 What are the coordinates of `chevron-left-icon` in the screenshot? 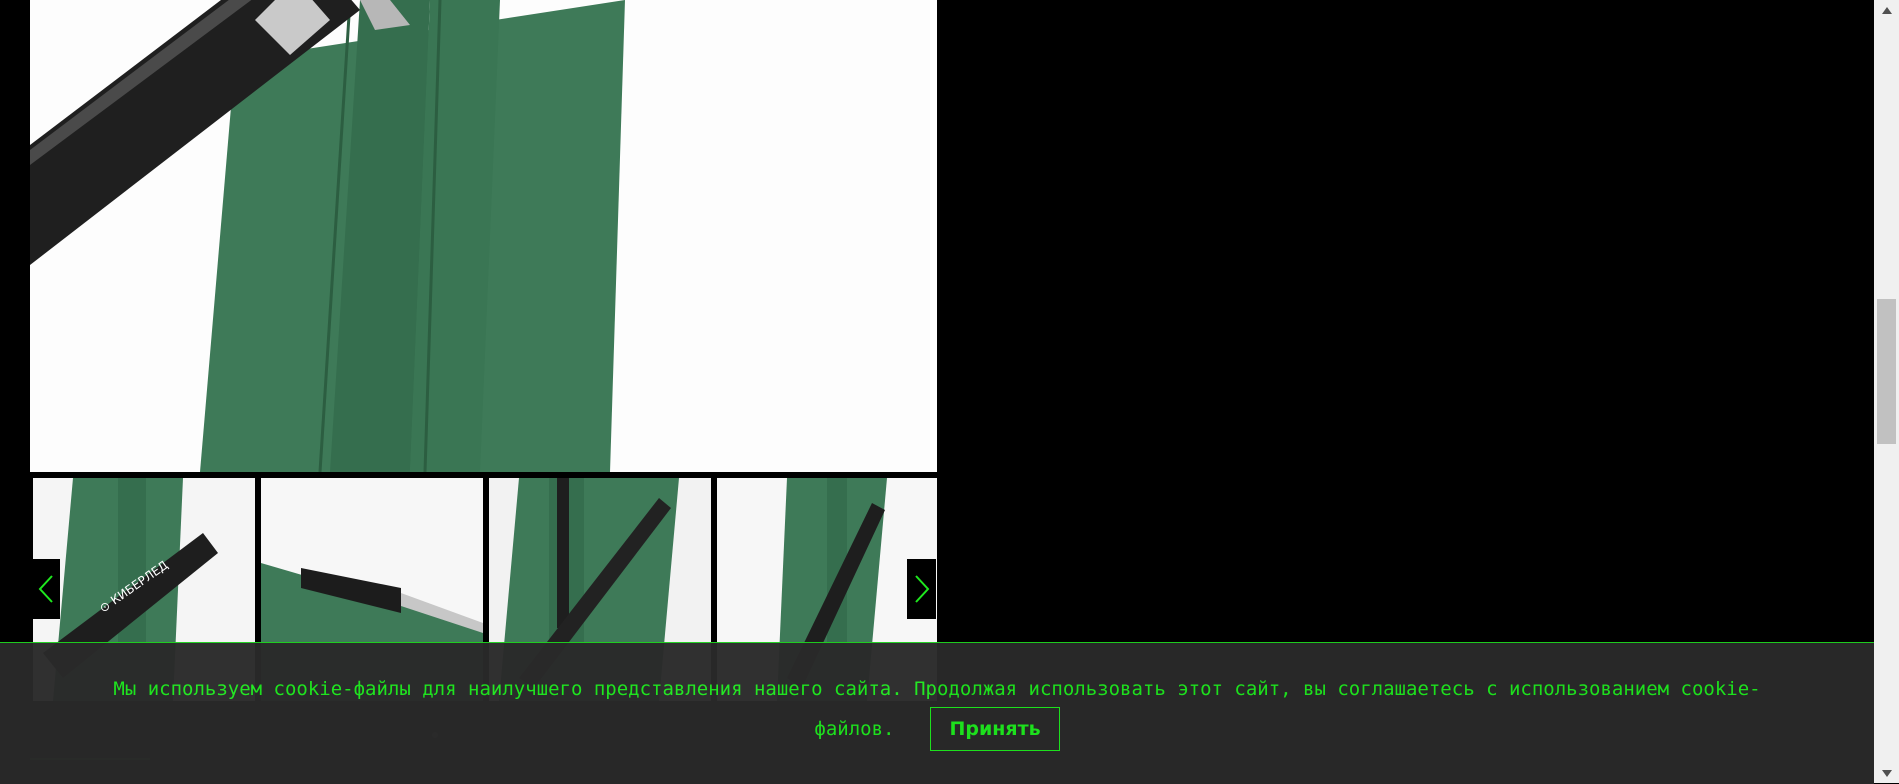 It's located at (45, 589).